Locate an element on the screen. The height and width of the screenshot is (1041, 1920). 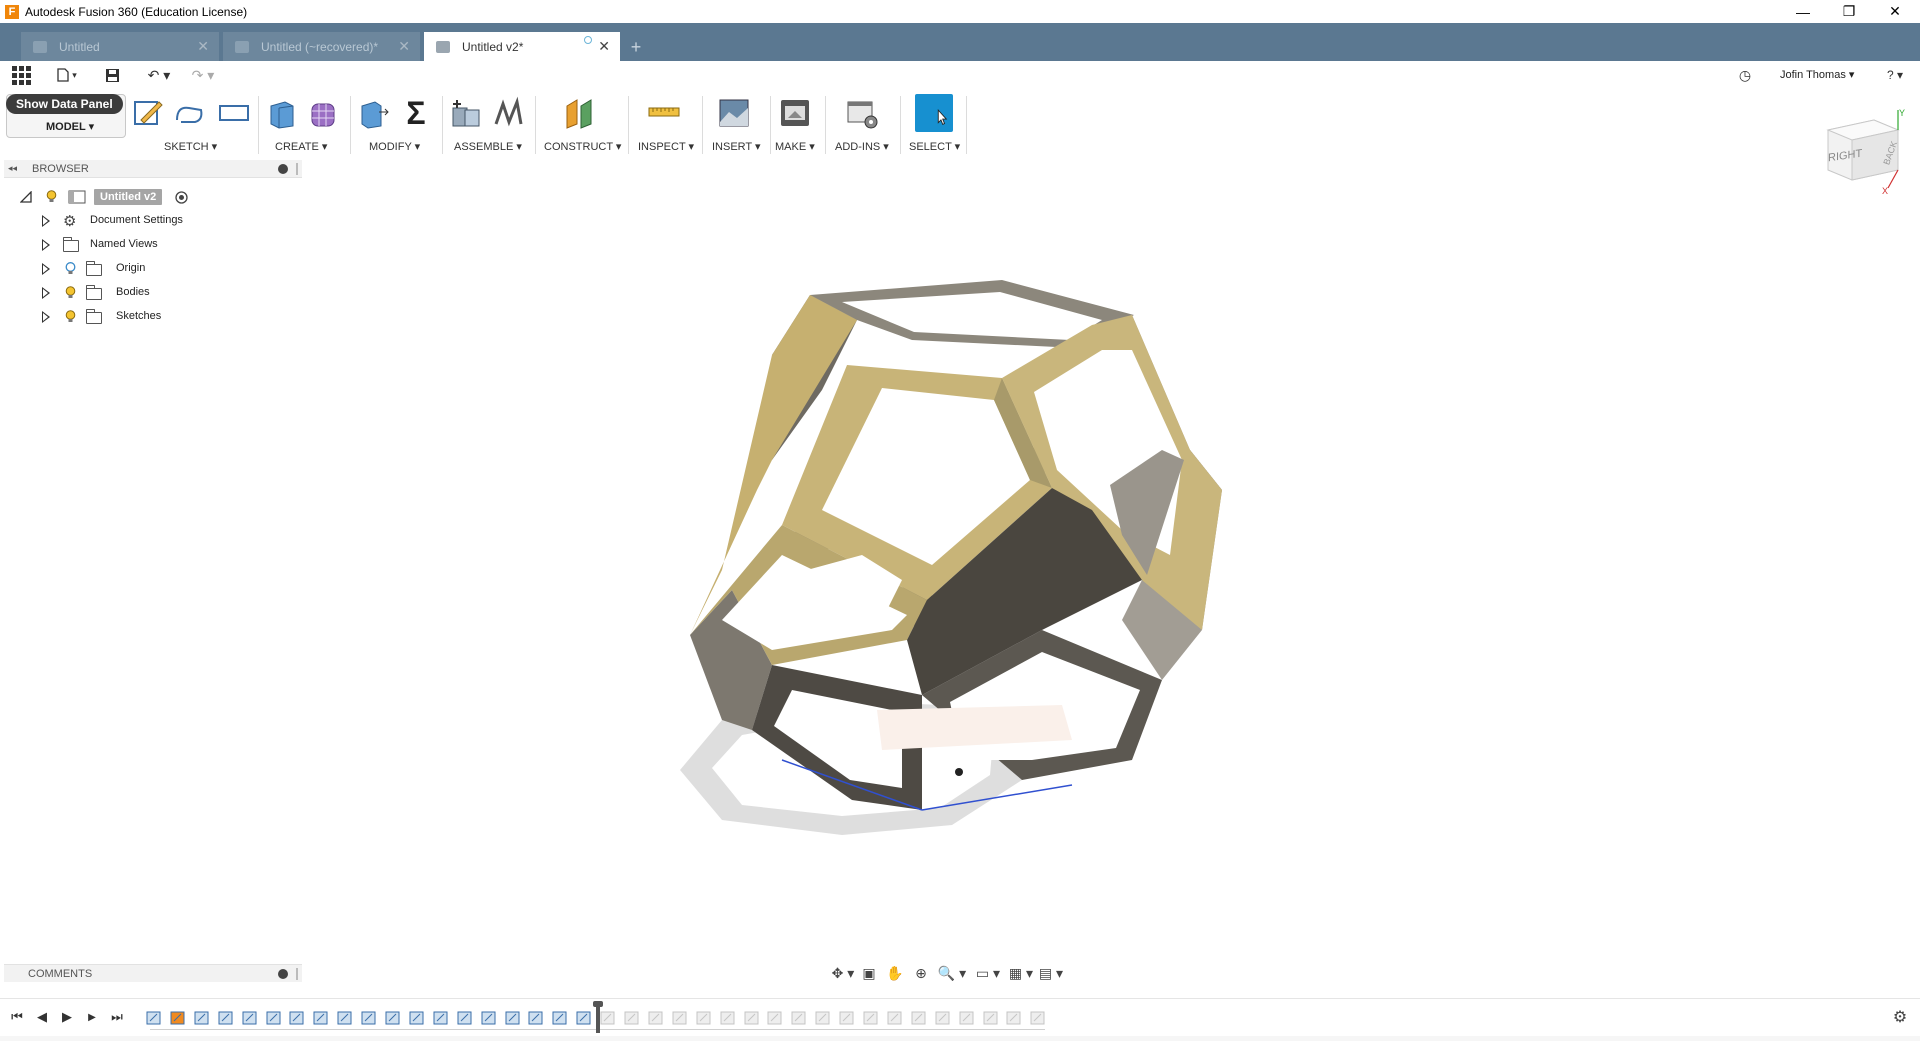
timeline-first-button: ⏮ is located at coordinates (17, 1017).